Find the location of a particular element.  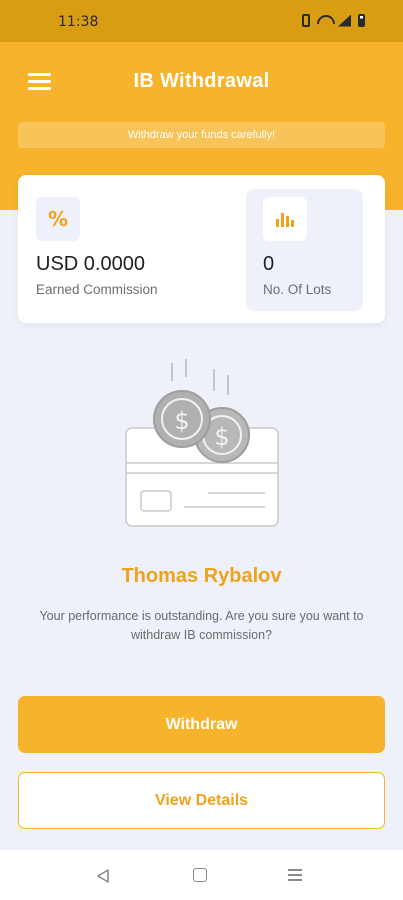

recent-apps-icon is located at coordinates (295, 875).